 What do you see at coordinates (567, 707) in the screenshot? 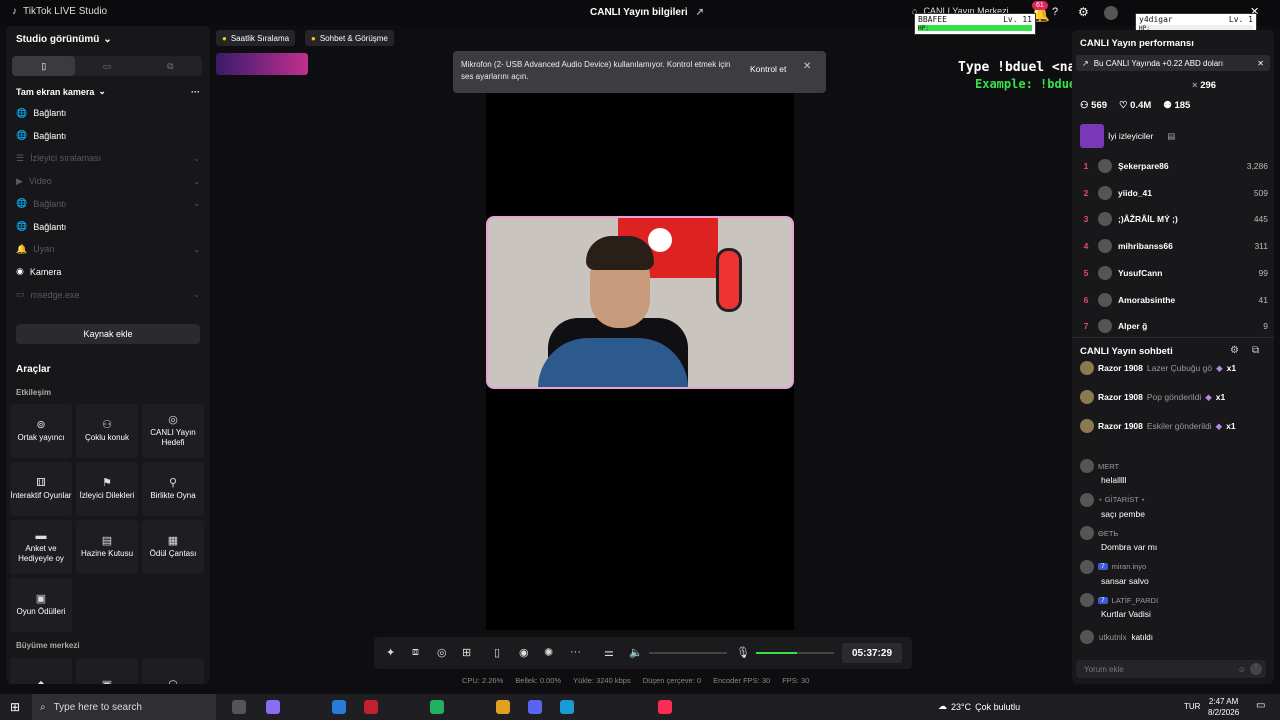
I see `edge-icon` at bounding box center [567, 707].